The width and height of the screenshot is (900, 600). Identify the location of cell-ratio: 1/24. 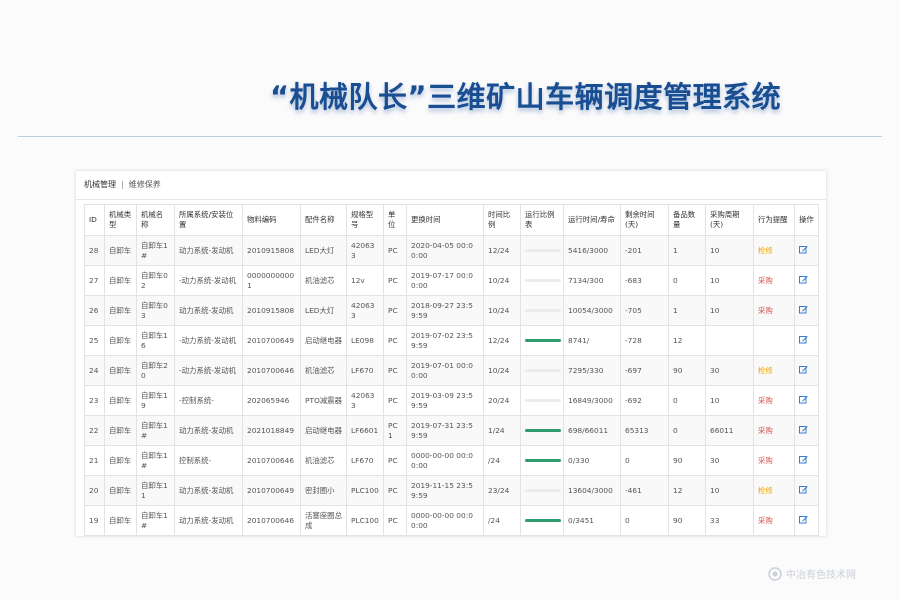
(502, 430).